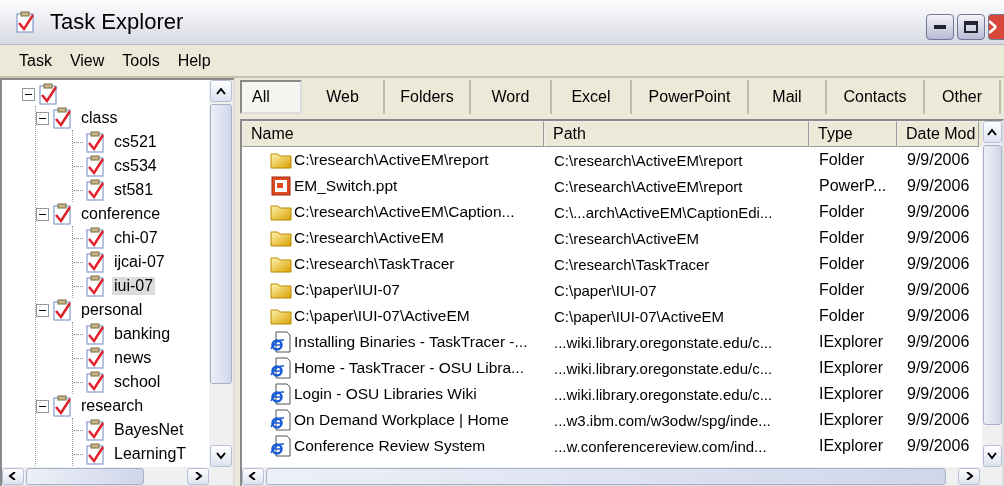 Image resolution: width=1004 pixels, height=486 pixels. I want to click on column-header: Name, so click(393, 134).